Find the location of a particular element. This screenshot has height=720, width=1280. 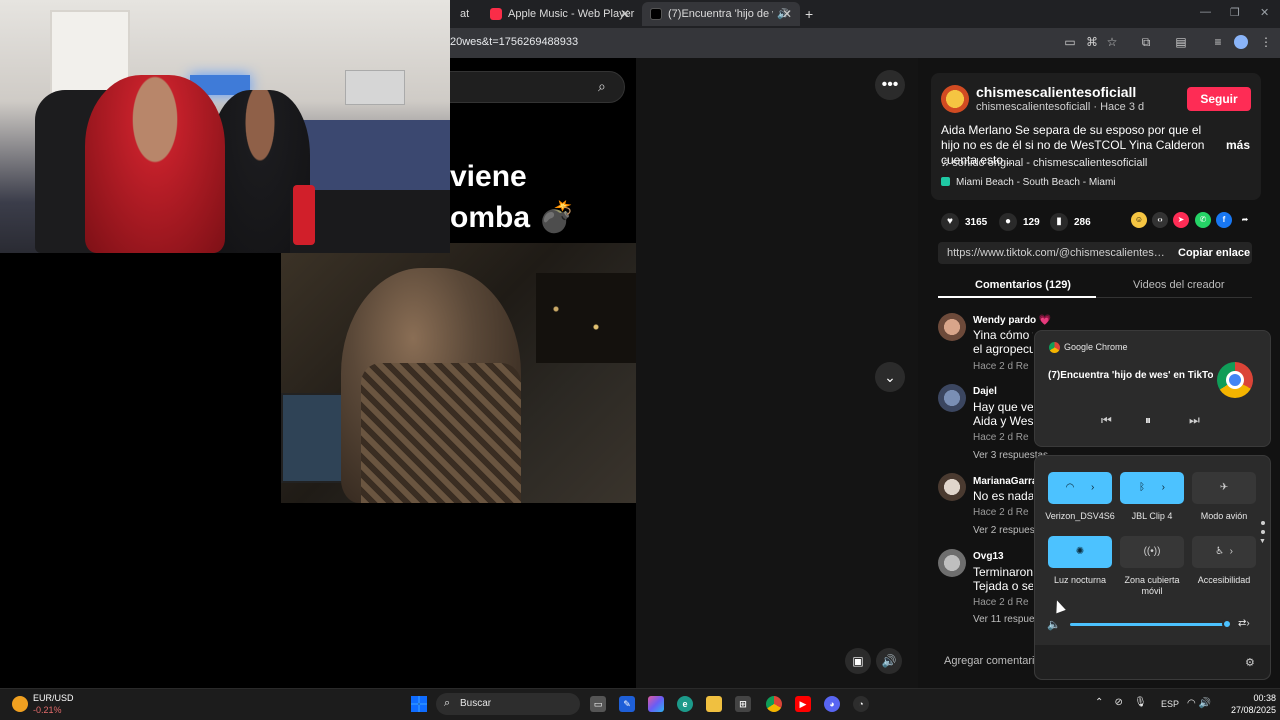

network-off-icon: ⊘ is located at coordinates (1119, 702).